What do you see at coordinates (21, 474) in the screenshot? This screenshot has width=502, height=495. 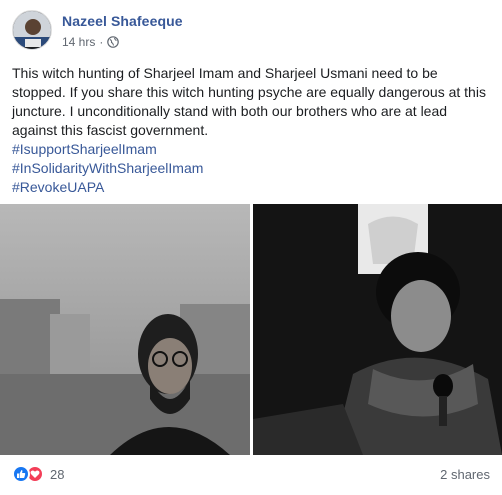 I see `like-icon` at bounding box center [21, 474].